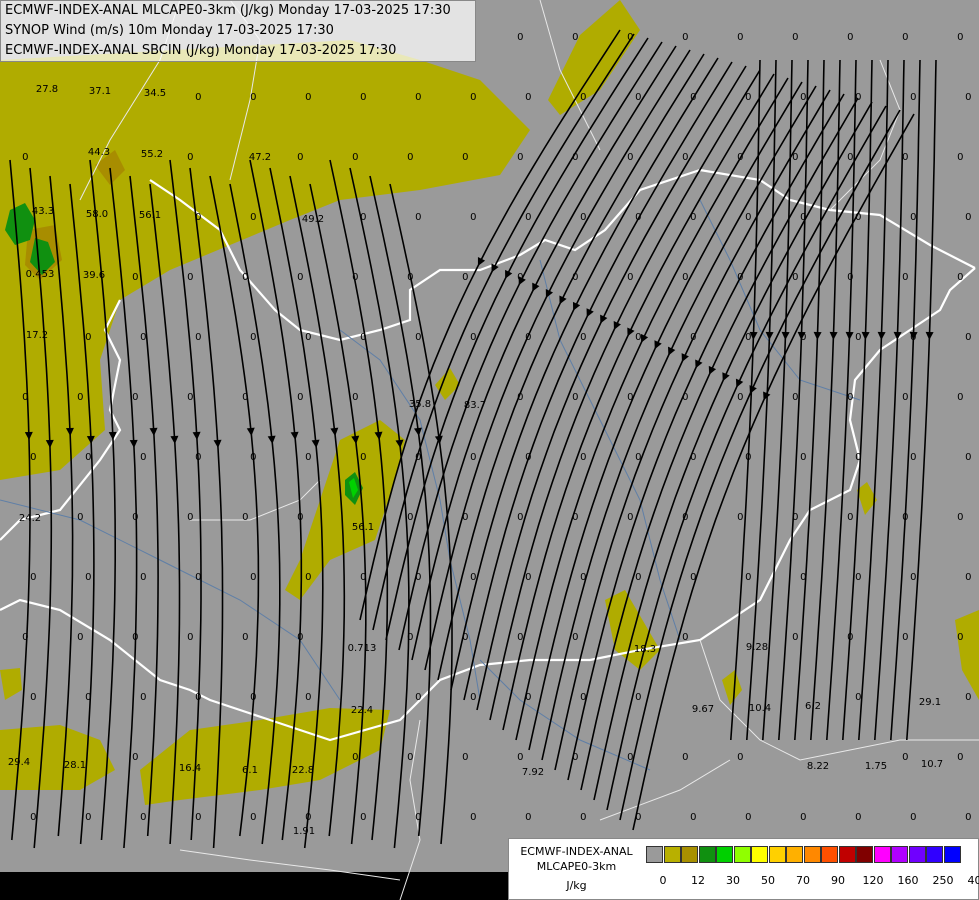  I want to click on cape-value-label: 1.91, so click(304, 831).